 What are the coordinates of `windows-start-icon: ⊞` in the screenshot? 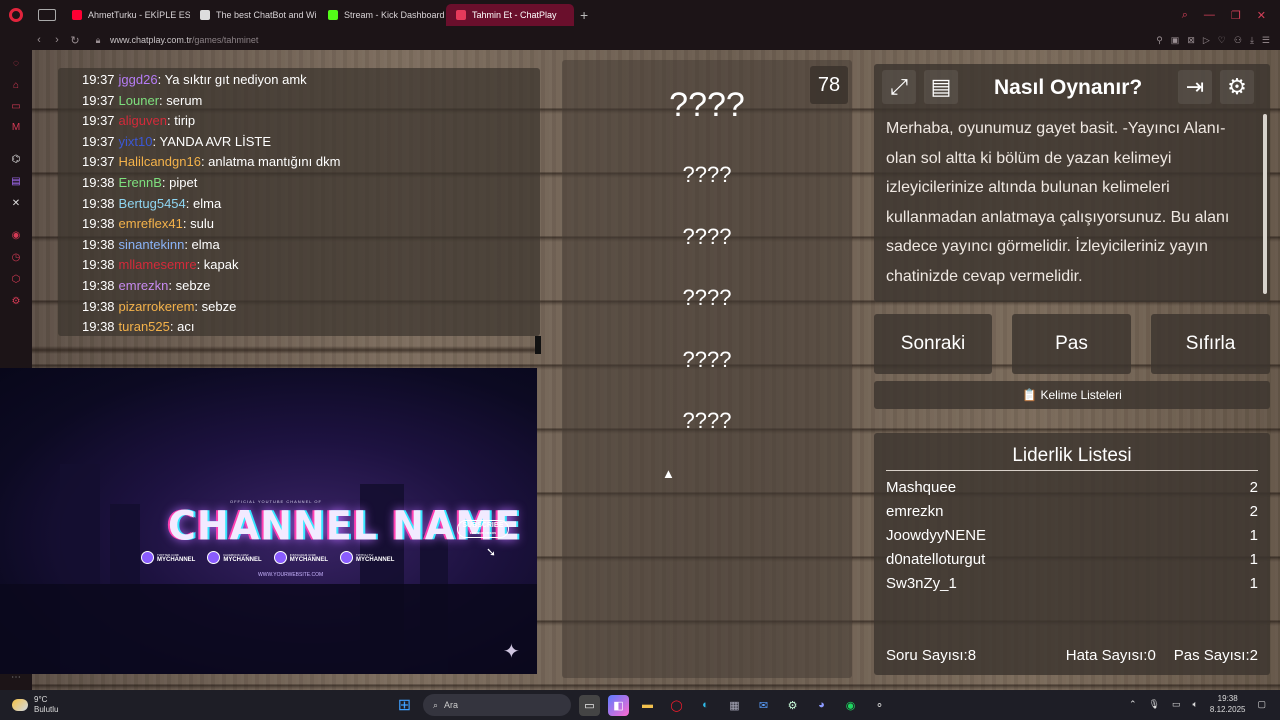 It's located at (404, 705).